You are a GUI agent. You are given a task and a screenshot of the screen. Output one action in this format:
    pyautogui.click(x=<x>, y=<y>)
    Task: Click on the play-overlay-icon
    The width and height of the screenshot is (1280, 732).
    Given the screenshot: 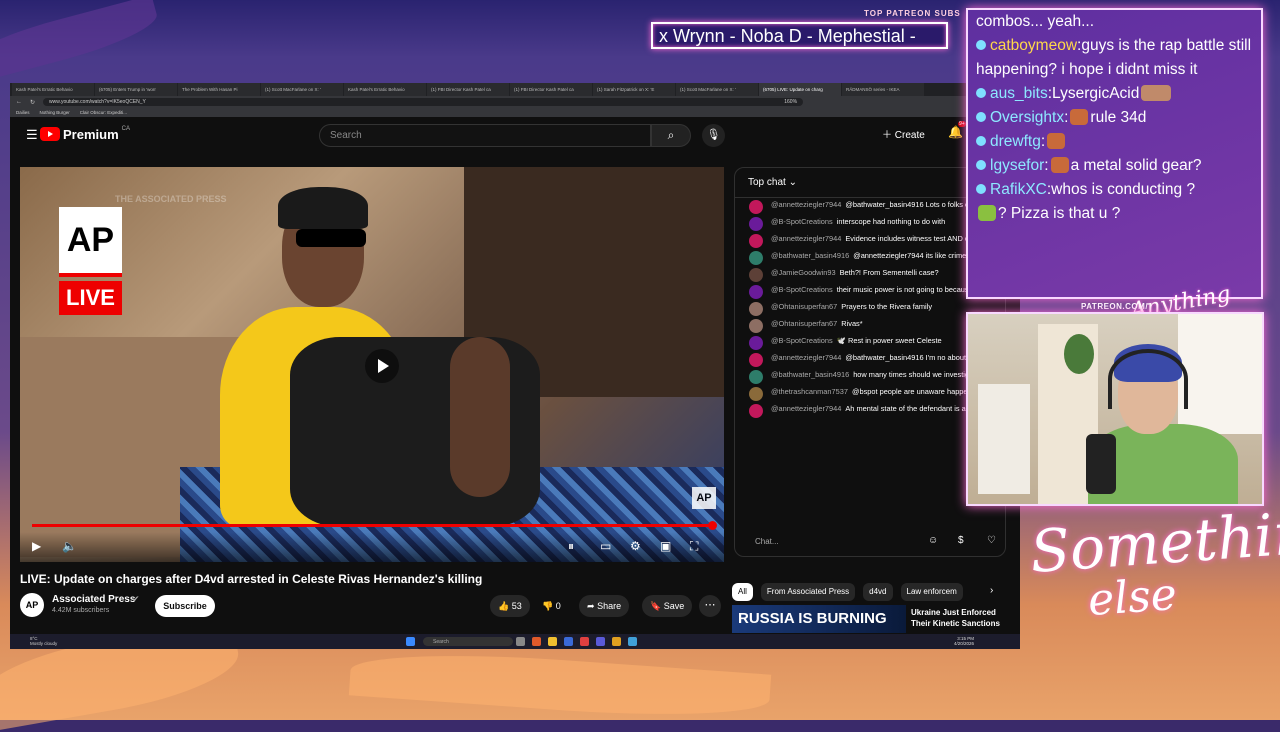 What is the action you would take?
    pyautogui.click(x=382, y=366)
    